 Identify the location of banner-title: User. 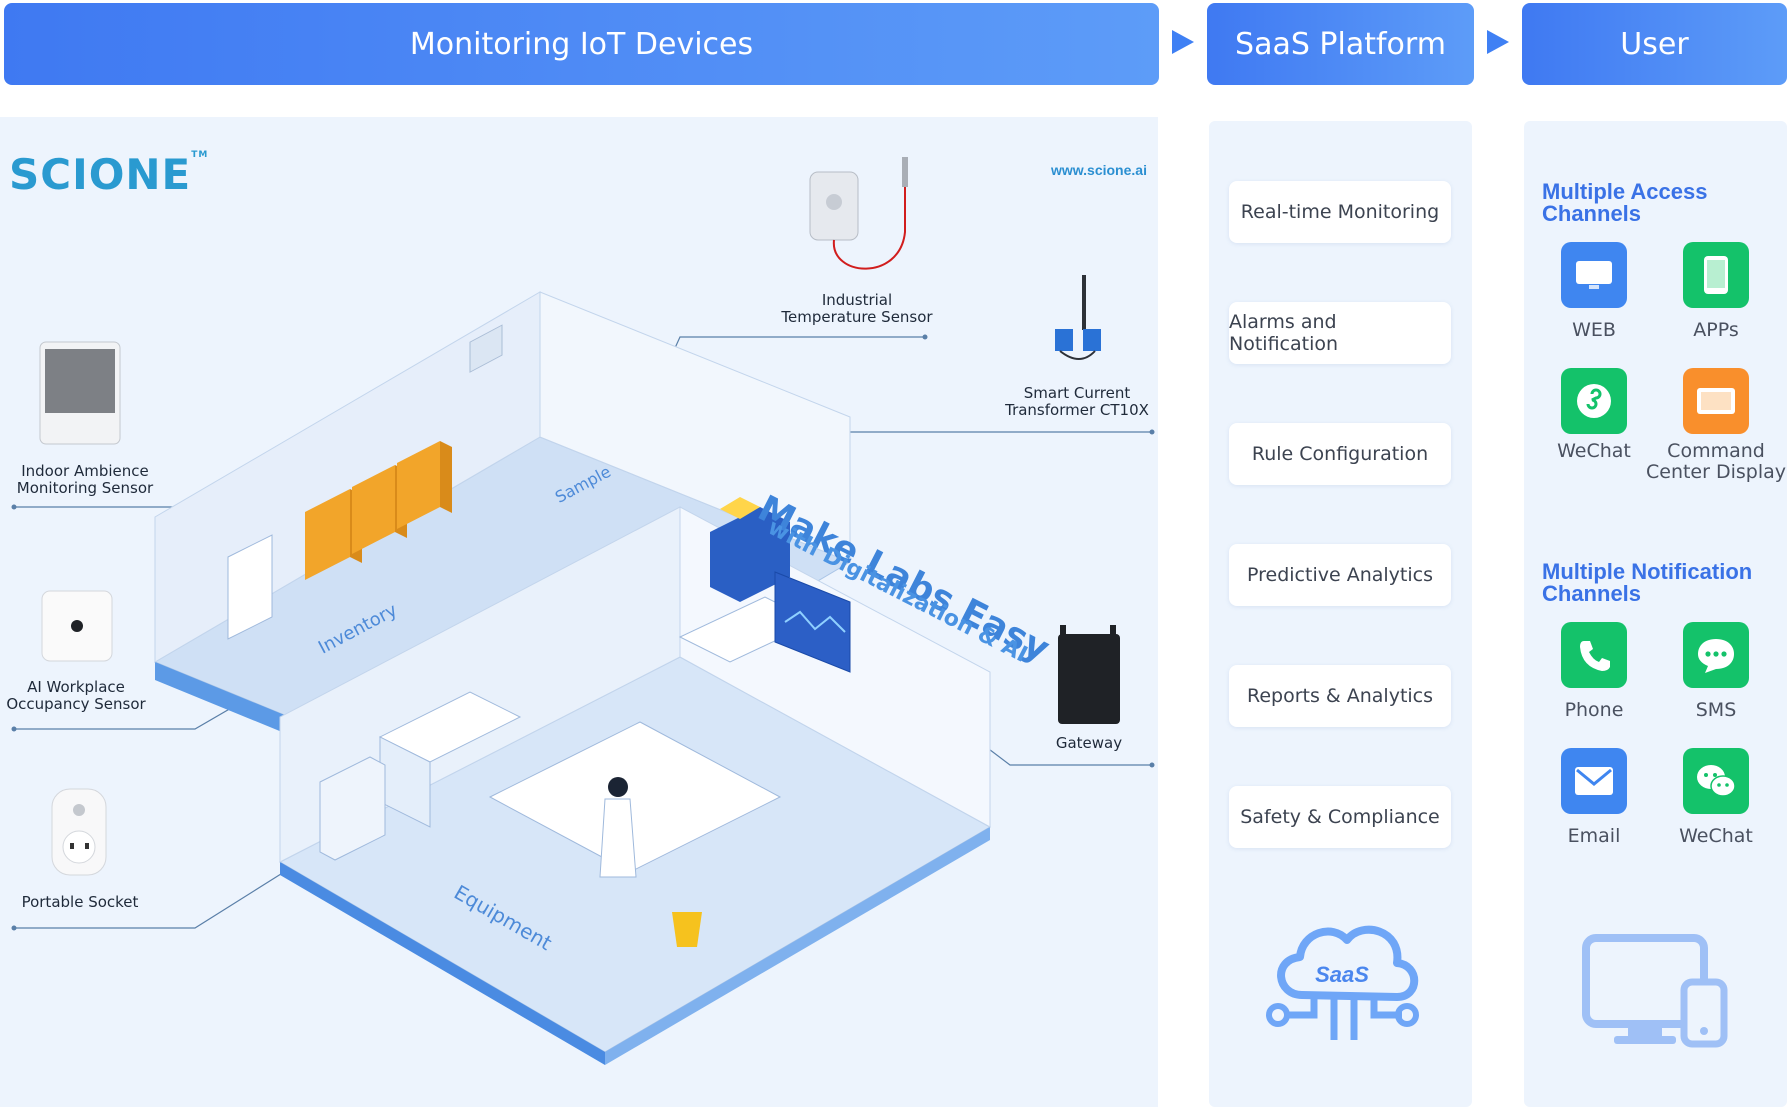
(1654, 44).